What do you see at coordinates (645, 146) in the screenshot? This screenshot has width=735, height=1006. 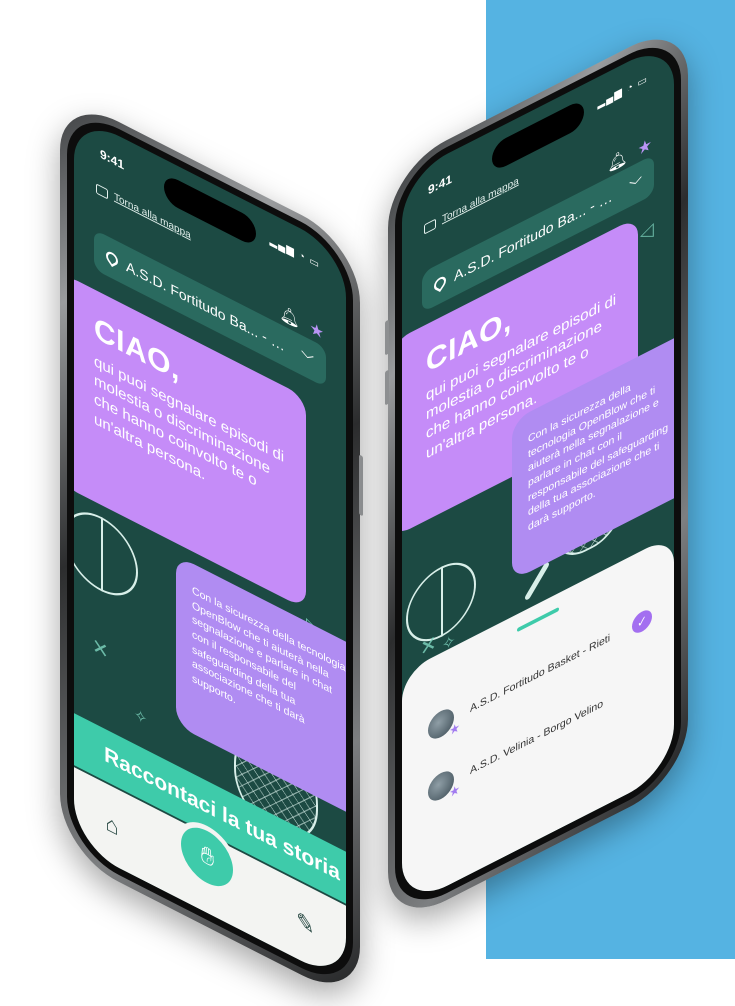 I see `star-icon: ★` at bounding box center [645, 146].